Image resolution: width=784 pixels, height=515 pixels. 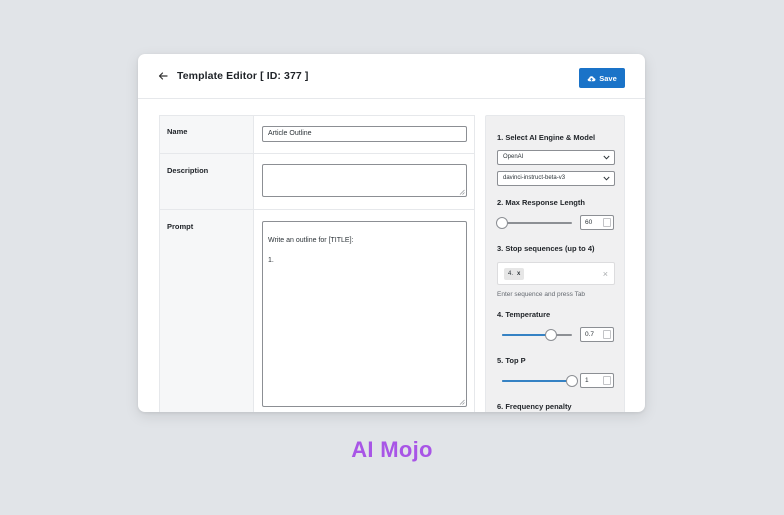 I want to click on prompt-label: Prompt, so click(x=180, y=226).